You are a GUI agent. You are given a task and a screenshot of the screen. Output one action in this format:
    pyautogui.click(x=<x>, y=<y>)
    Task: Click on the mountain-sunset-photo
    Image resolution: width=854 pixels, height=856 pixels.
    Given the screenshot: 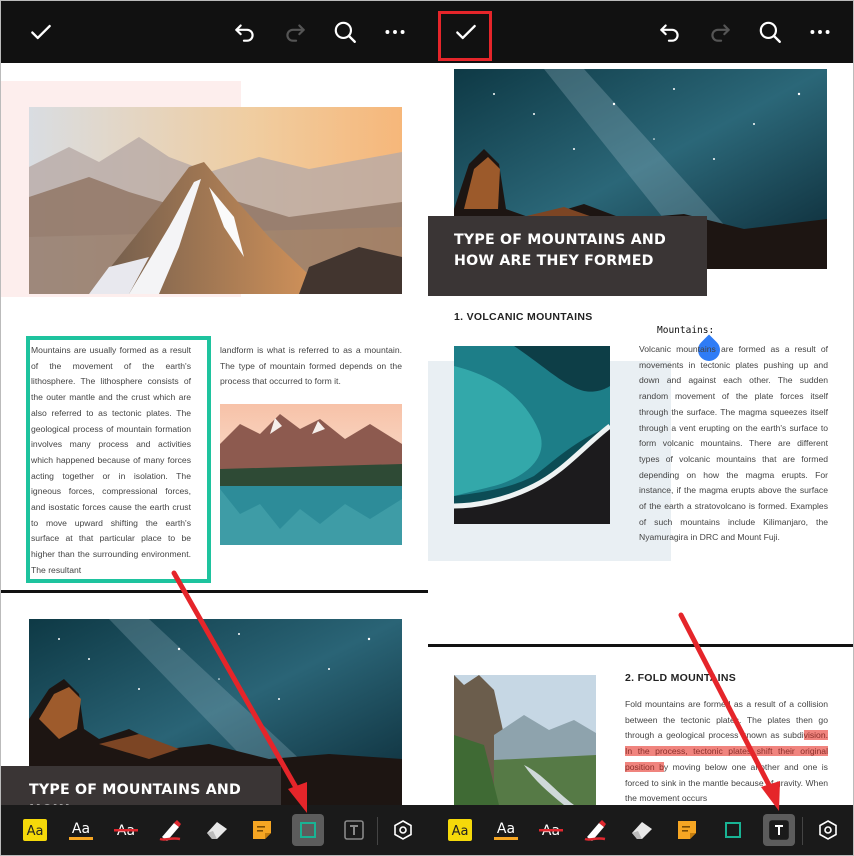 What is the action you would take?
    pyautogui.click(x=215, y=200)
    